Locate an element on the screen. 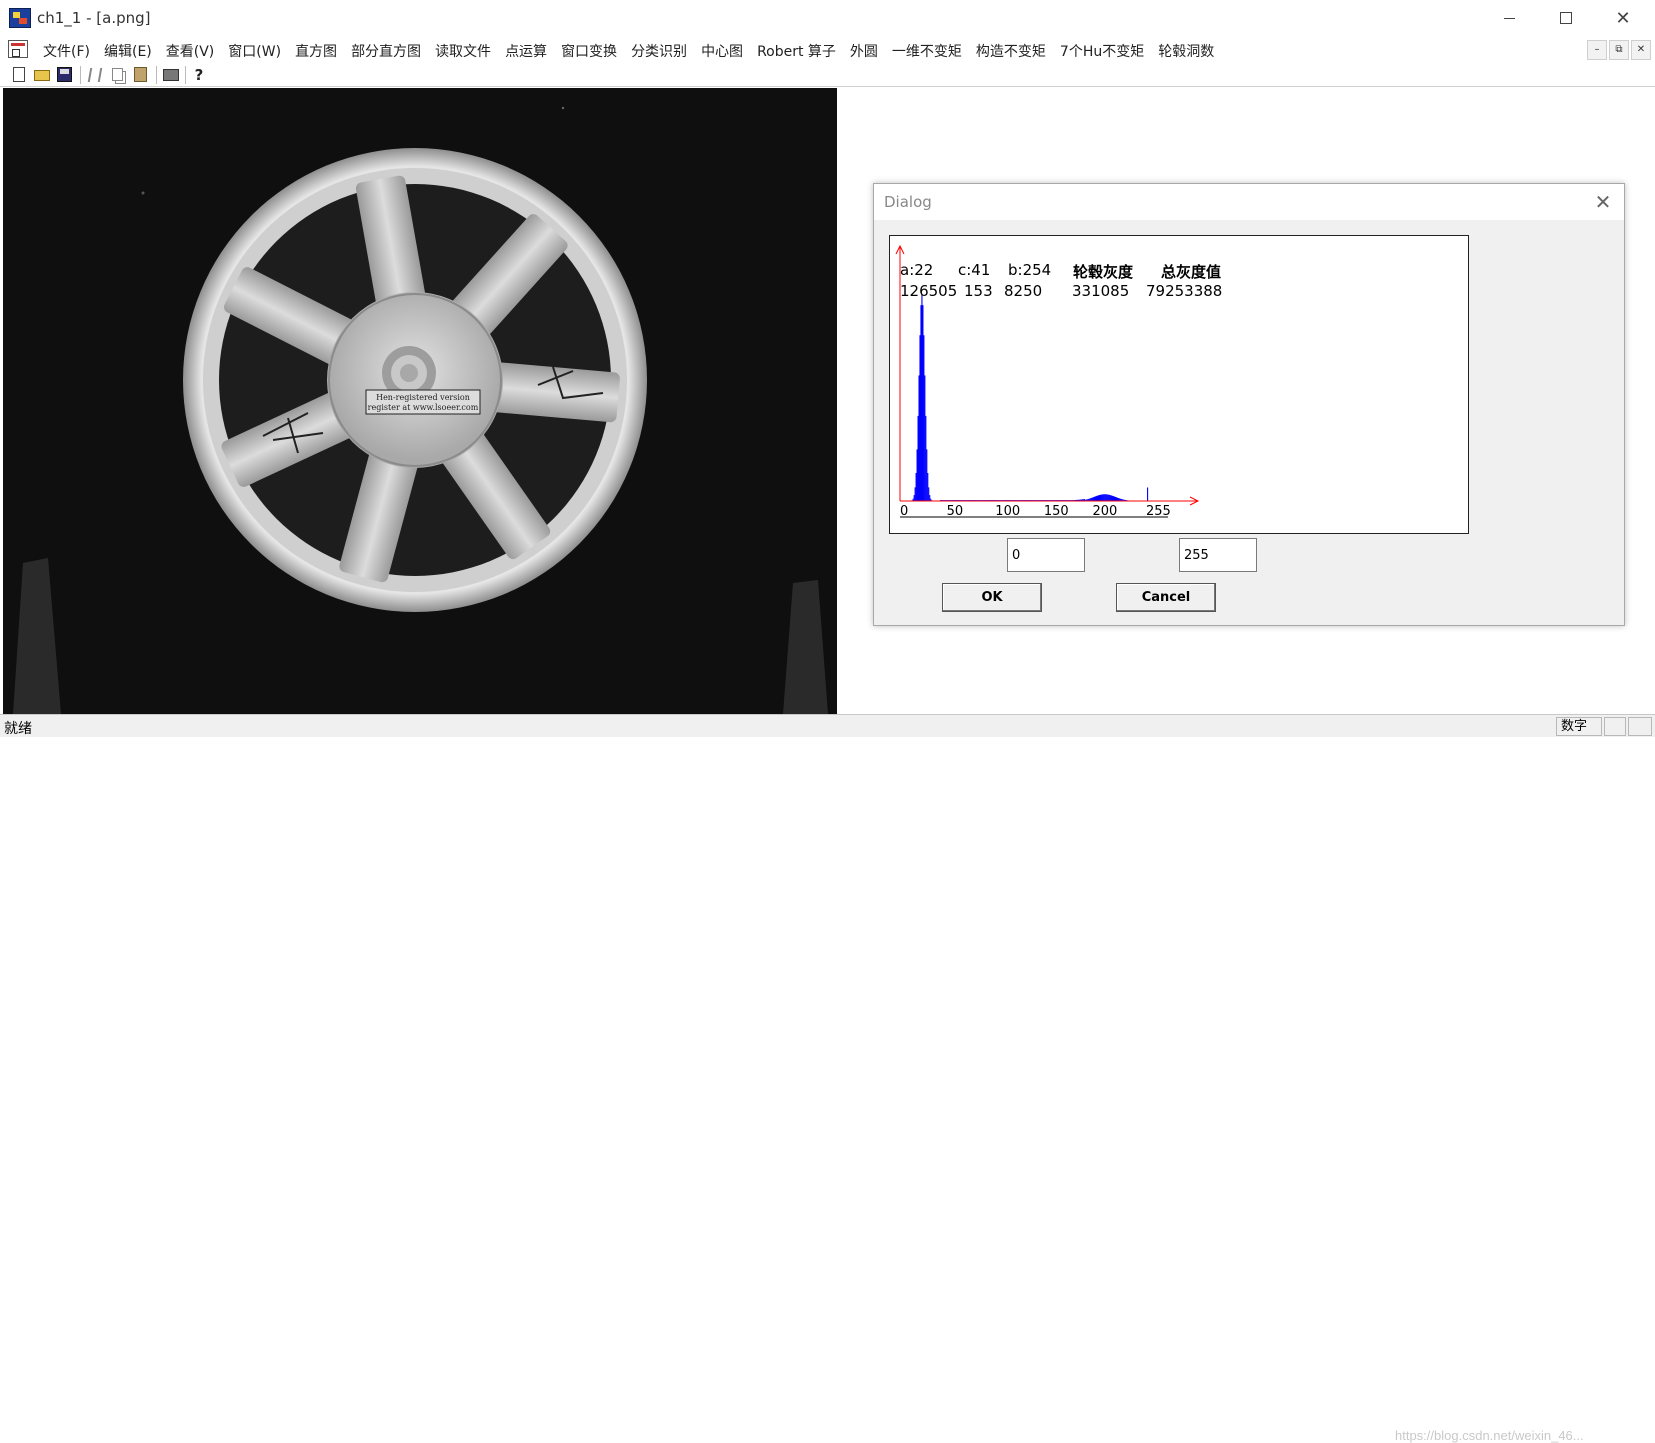 This screenshot has height=1443, width=1655. dialog-close-icon: ✕ is located at coordinates (1603, 202).